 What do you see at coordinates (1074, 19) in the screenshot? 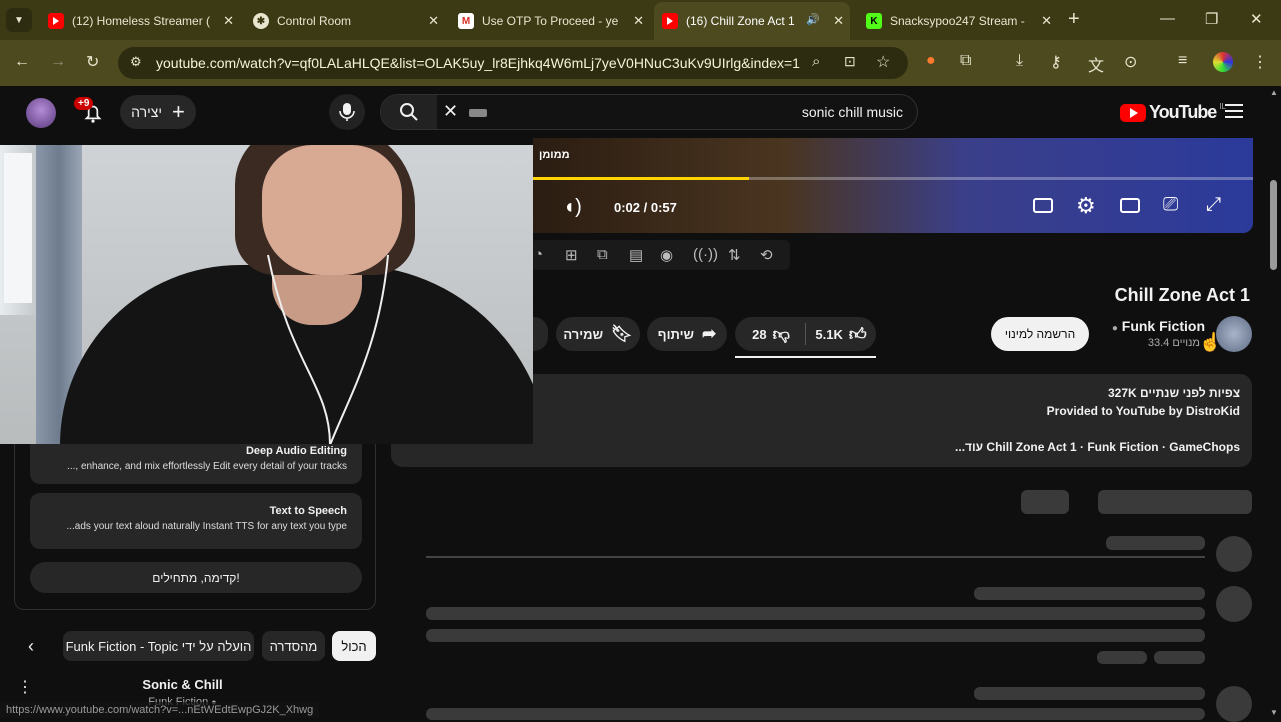
I see `new-tab-button: +` at bounding box center [1074, 19].